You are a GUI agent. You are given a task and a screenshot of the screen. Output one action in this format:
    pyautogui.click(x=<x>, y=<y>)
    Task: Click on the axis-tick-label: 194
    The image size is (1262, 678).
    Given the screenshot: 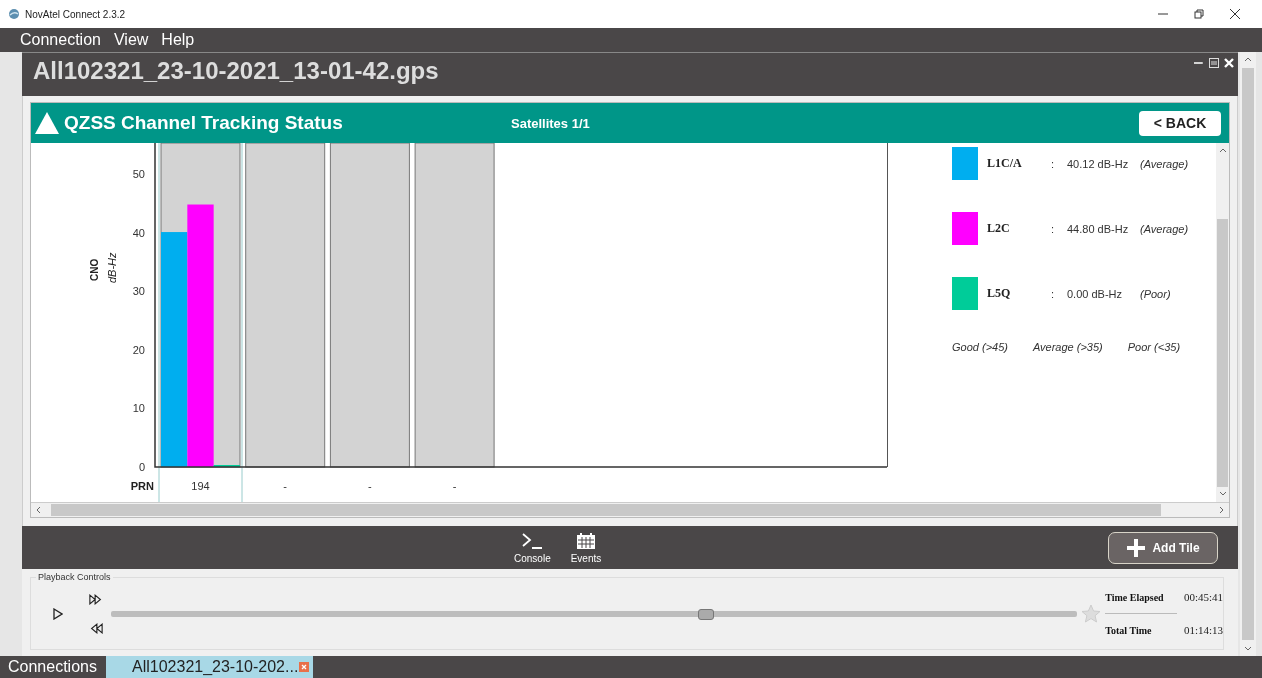 What is the action you would take?
    pyautogui.click(x=200, y=486)
    